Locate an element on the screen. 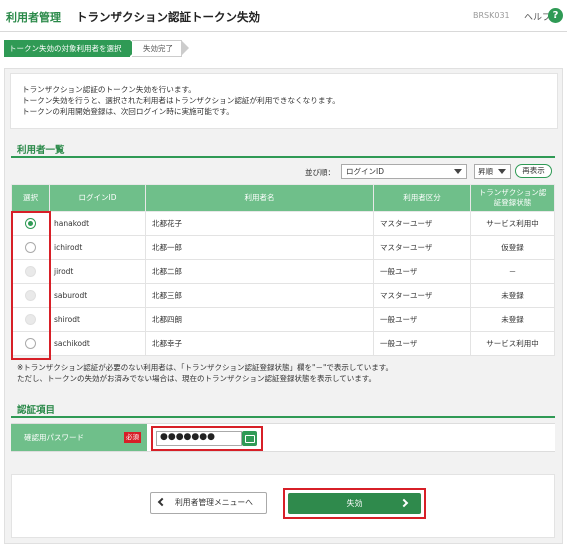 This screenshot has height=547, width=567. auth-status-cell: － is located at coordinates (512, 271).